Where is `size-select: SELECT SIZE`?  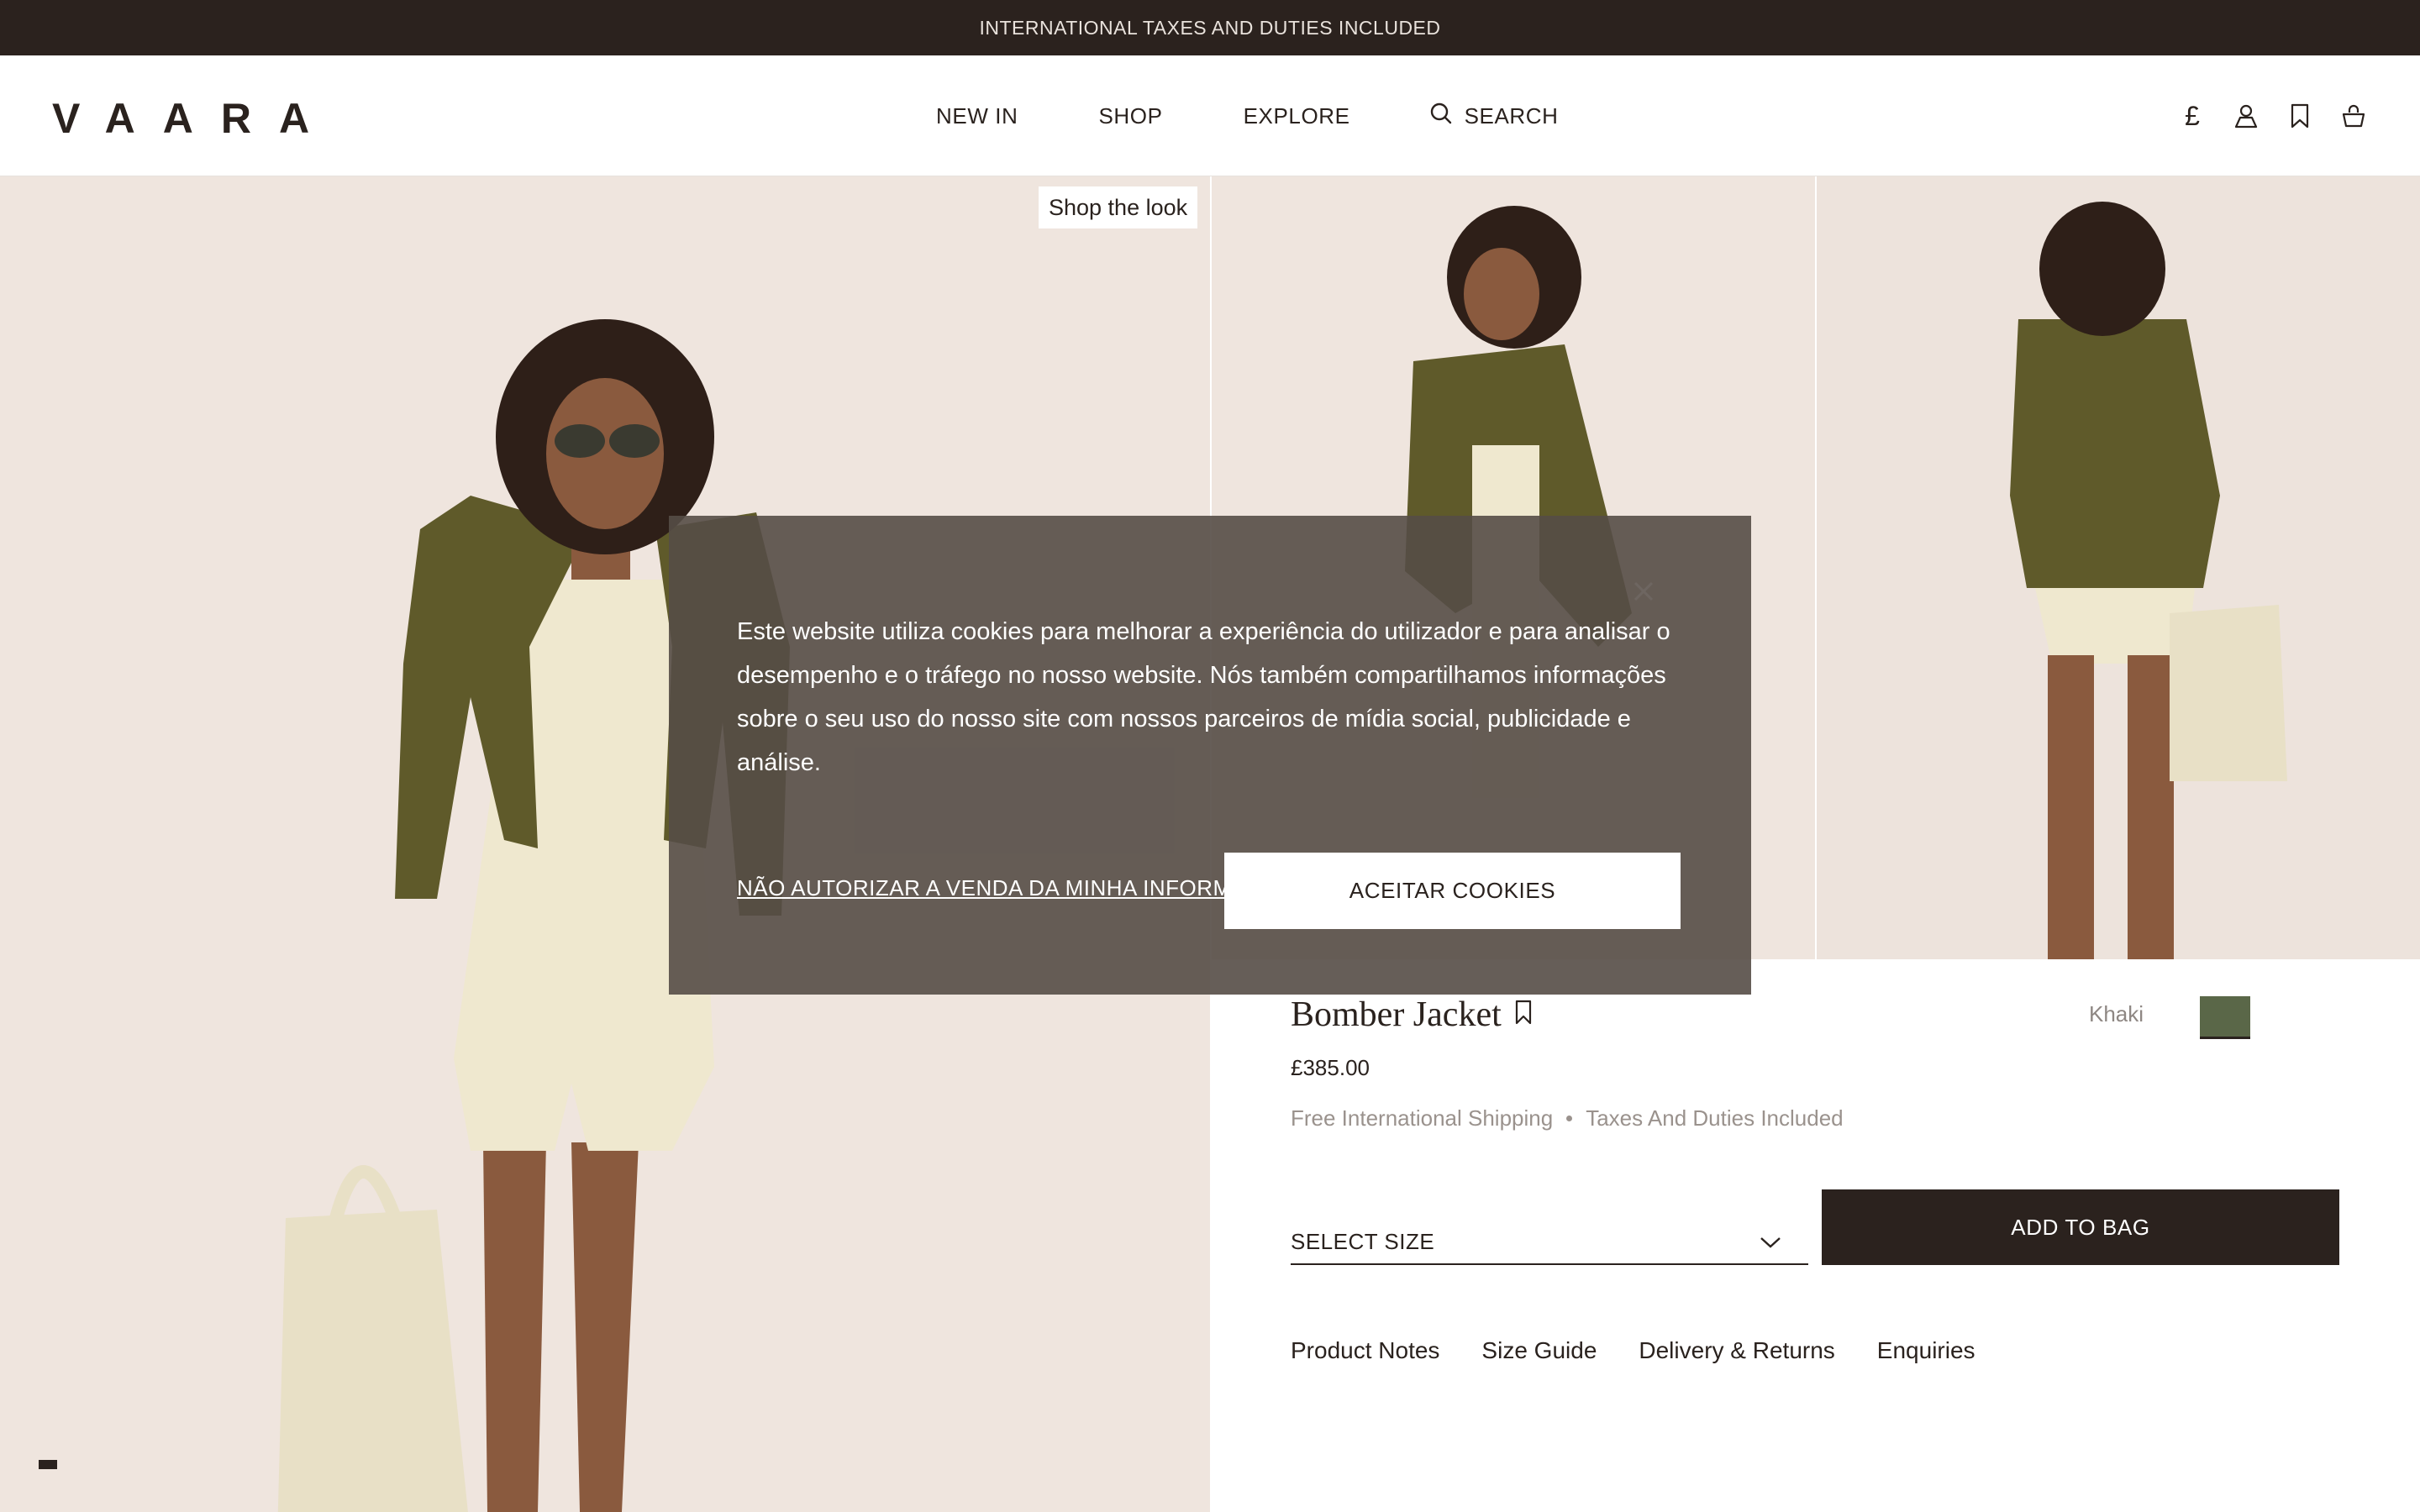 size-select: SELECT SIZE is located at coordinates (1549, 1227).